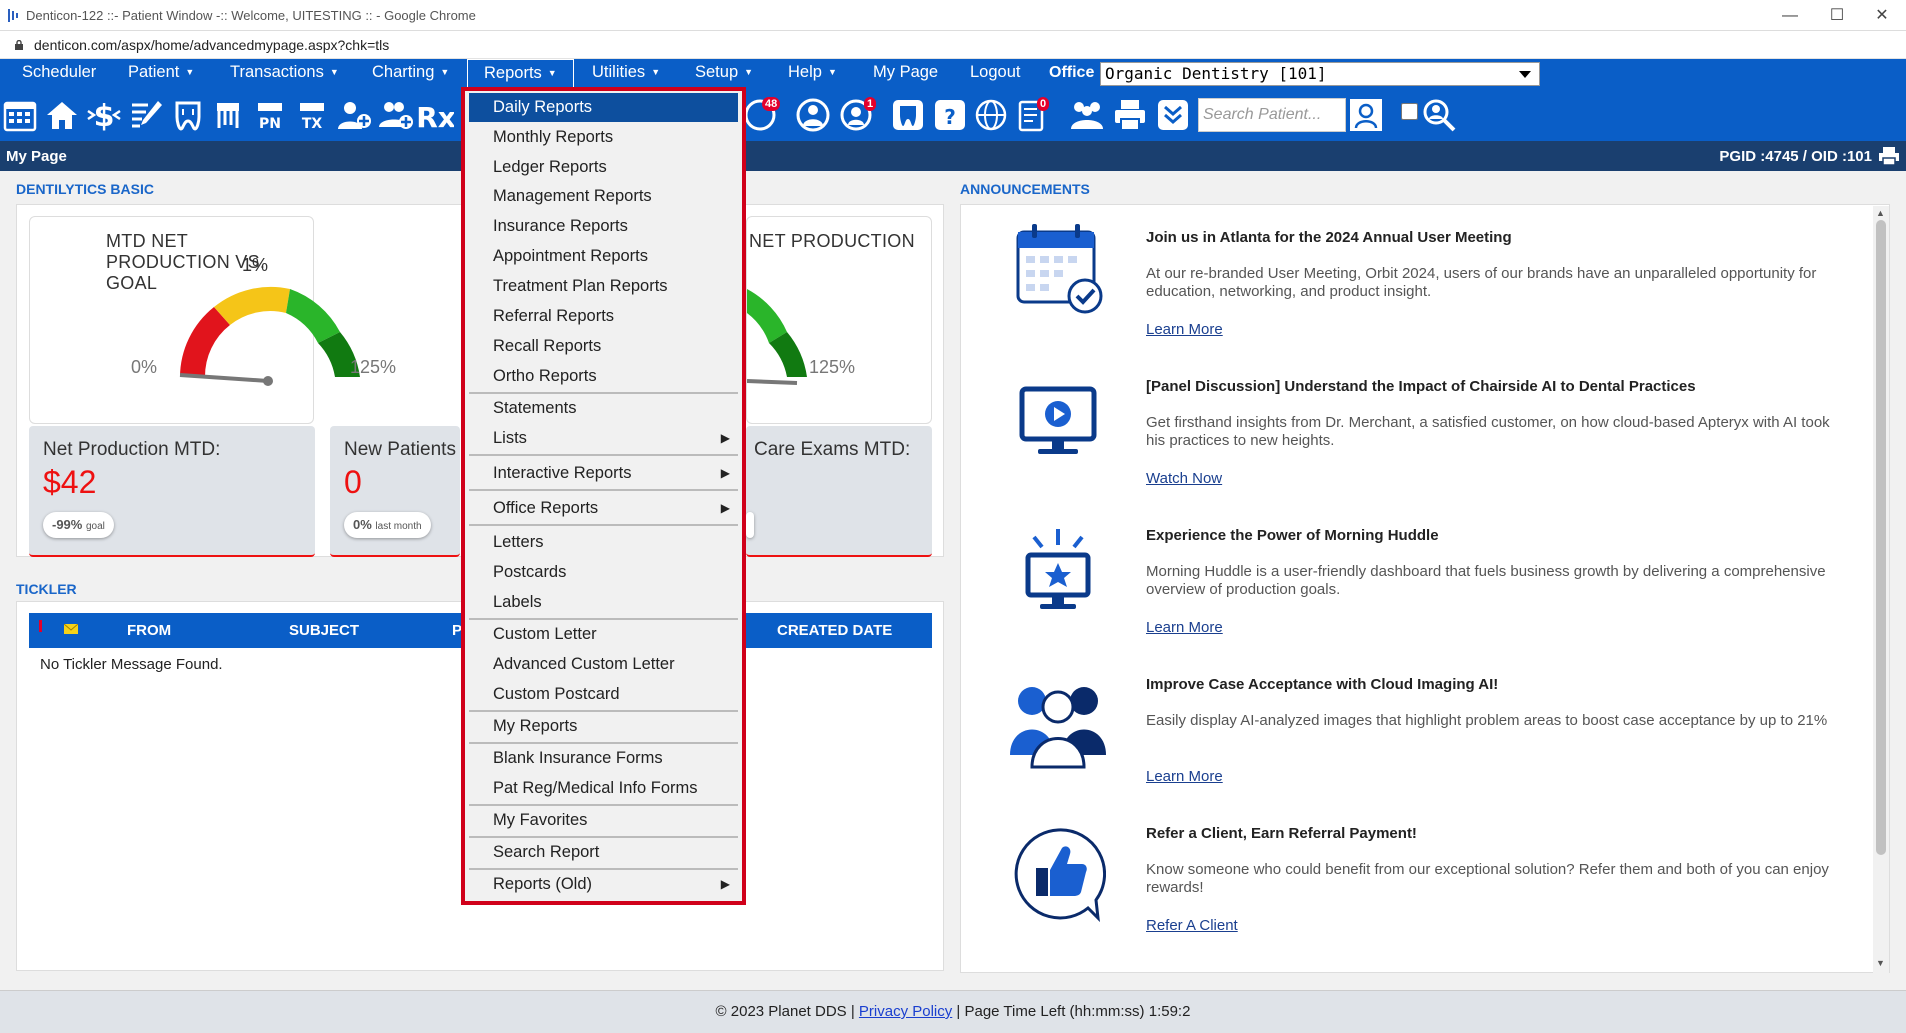 The width and height of the screenshot is (1906, 1033). What do you see at coordinates (603, 694) in the screenshot?
I see `menu-item-custom-postcard: Custom Postcard` at bounding box center [603, 694].